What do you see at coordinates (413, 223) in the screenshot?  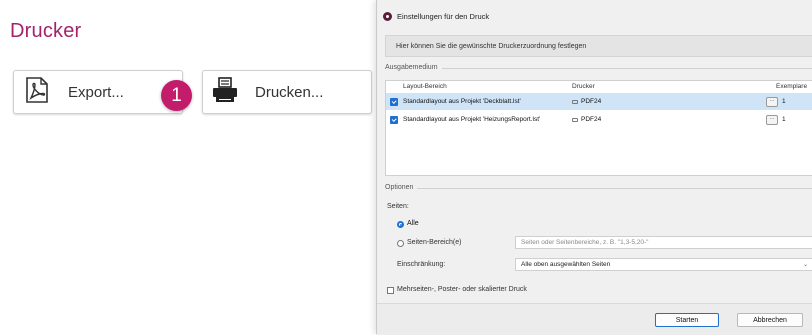 I see `radio-all-label: Alle` at bounding box center [413, 223].